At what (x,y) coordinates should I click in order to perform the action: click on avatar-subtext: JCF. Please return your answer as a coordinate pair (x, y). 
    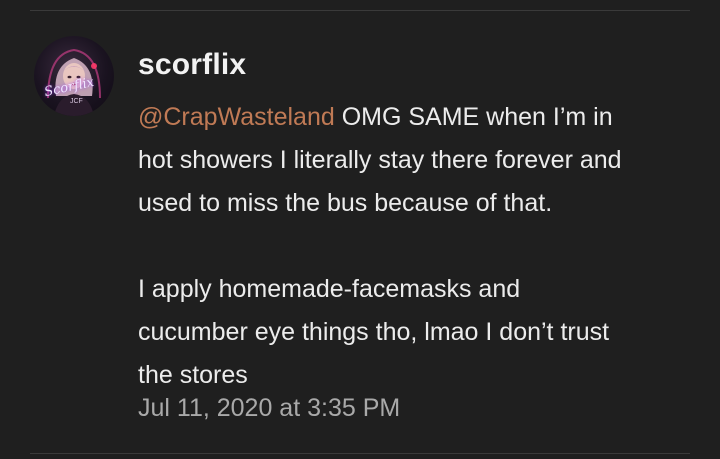
    Looking at the image, I should click on (76, 101).